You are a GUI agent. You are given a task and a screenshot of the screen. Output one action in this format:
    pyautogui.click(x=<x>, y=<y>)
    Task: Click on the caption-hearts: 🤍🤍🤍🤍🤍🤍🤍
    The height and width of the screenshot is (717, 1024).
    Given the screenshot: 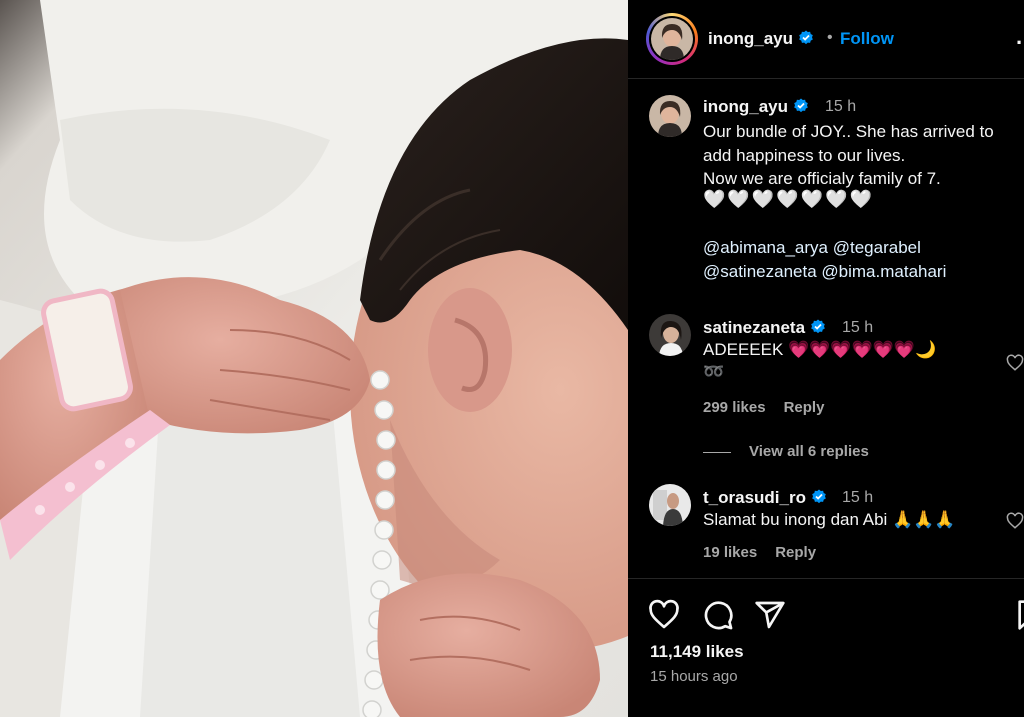 What is the action you would take?
    pyautogui.click(x=788, y=199)
    